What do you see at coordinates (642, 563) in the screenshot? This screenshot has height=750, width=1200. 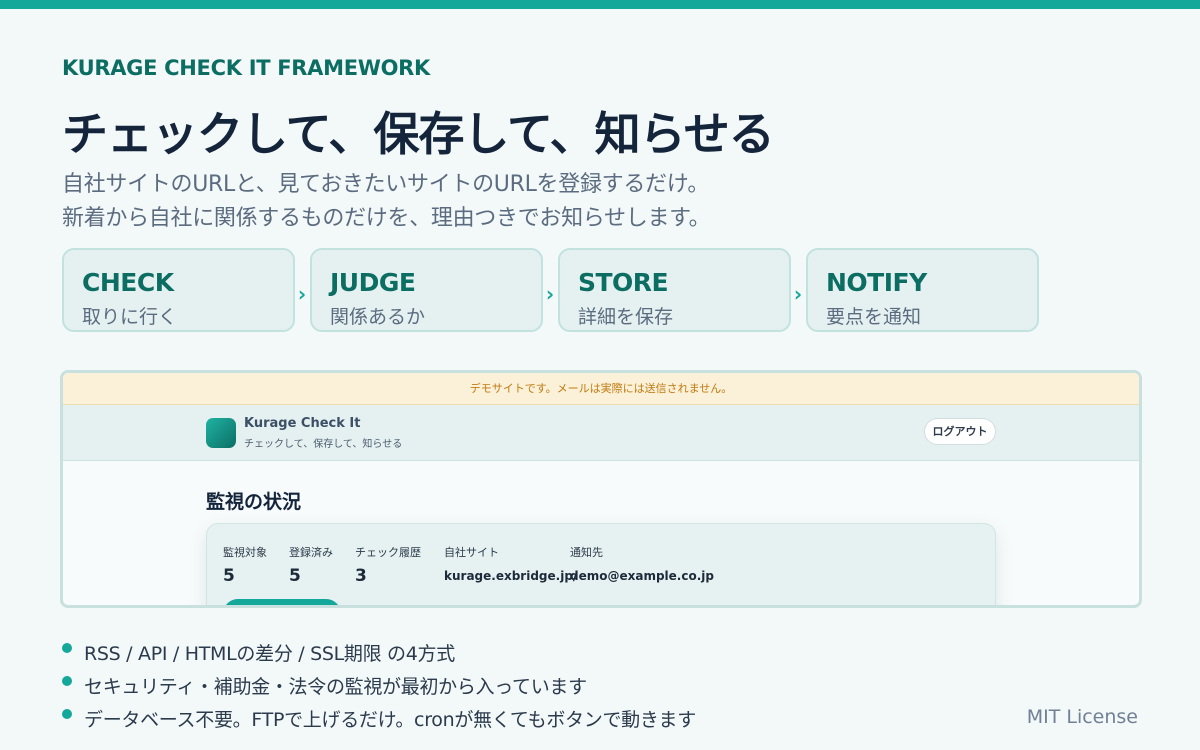 I see `stat-notify-to: 通知先 demo@example.co.jp` at bounding box center [642, 563].